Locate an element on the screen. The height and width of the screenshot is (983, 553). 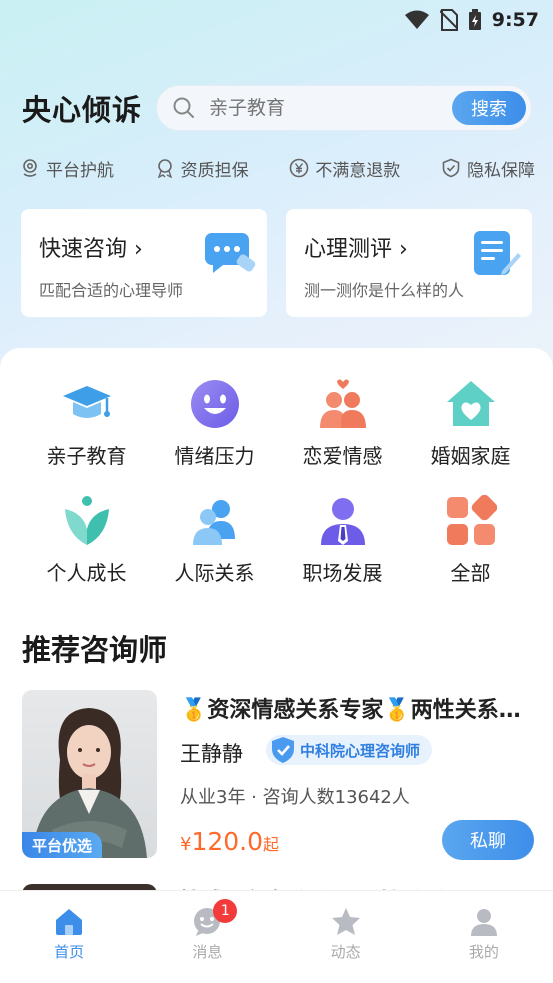
counselor-meta: 从业3年 · 咨询人数13642人 is located at coordinates (295, 797).